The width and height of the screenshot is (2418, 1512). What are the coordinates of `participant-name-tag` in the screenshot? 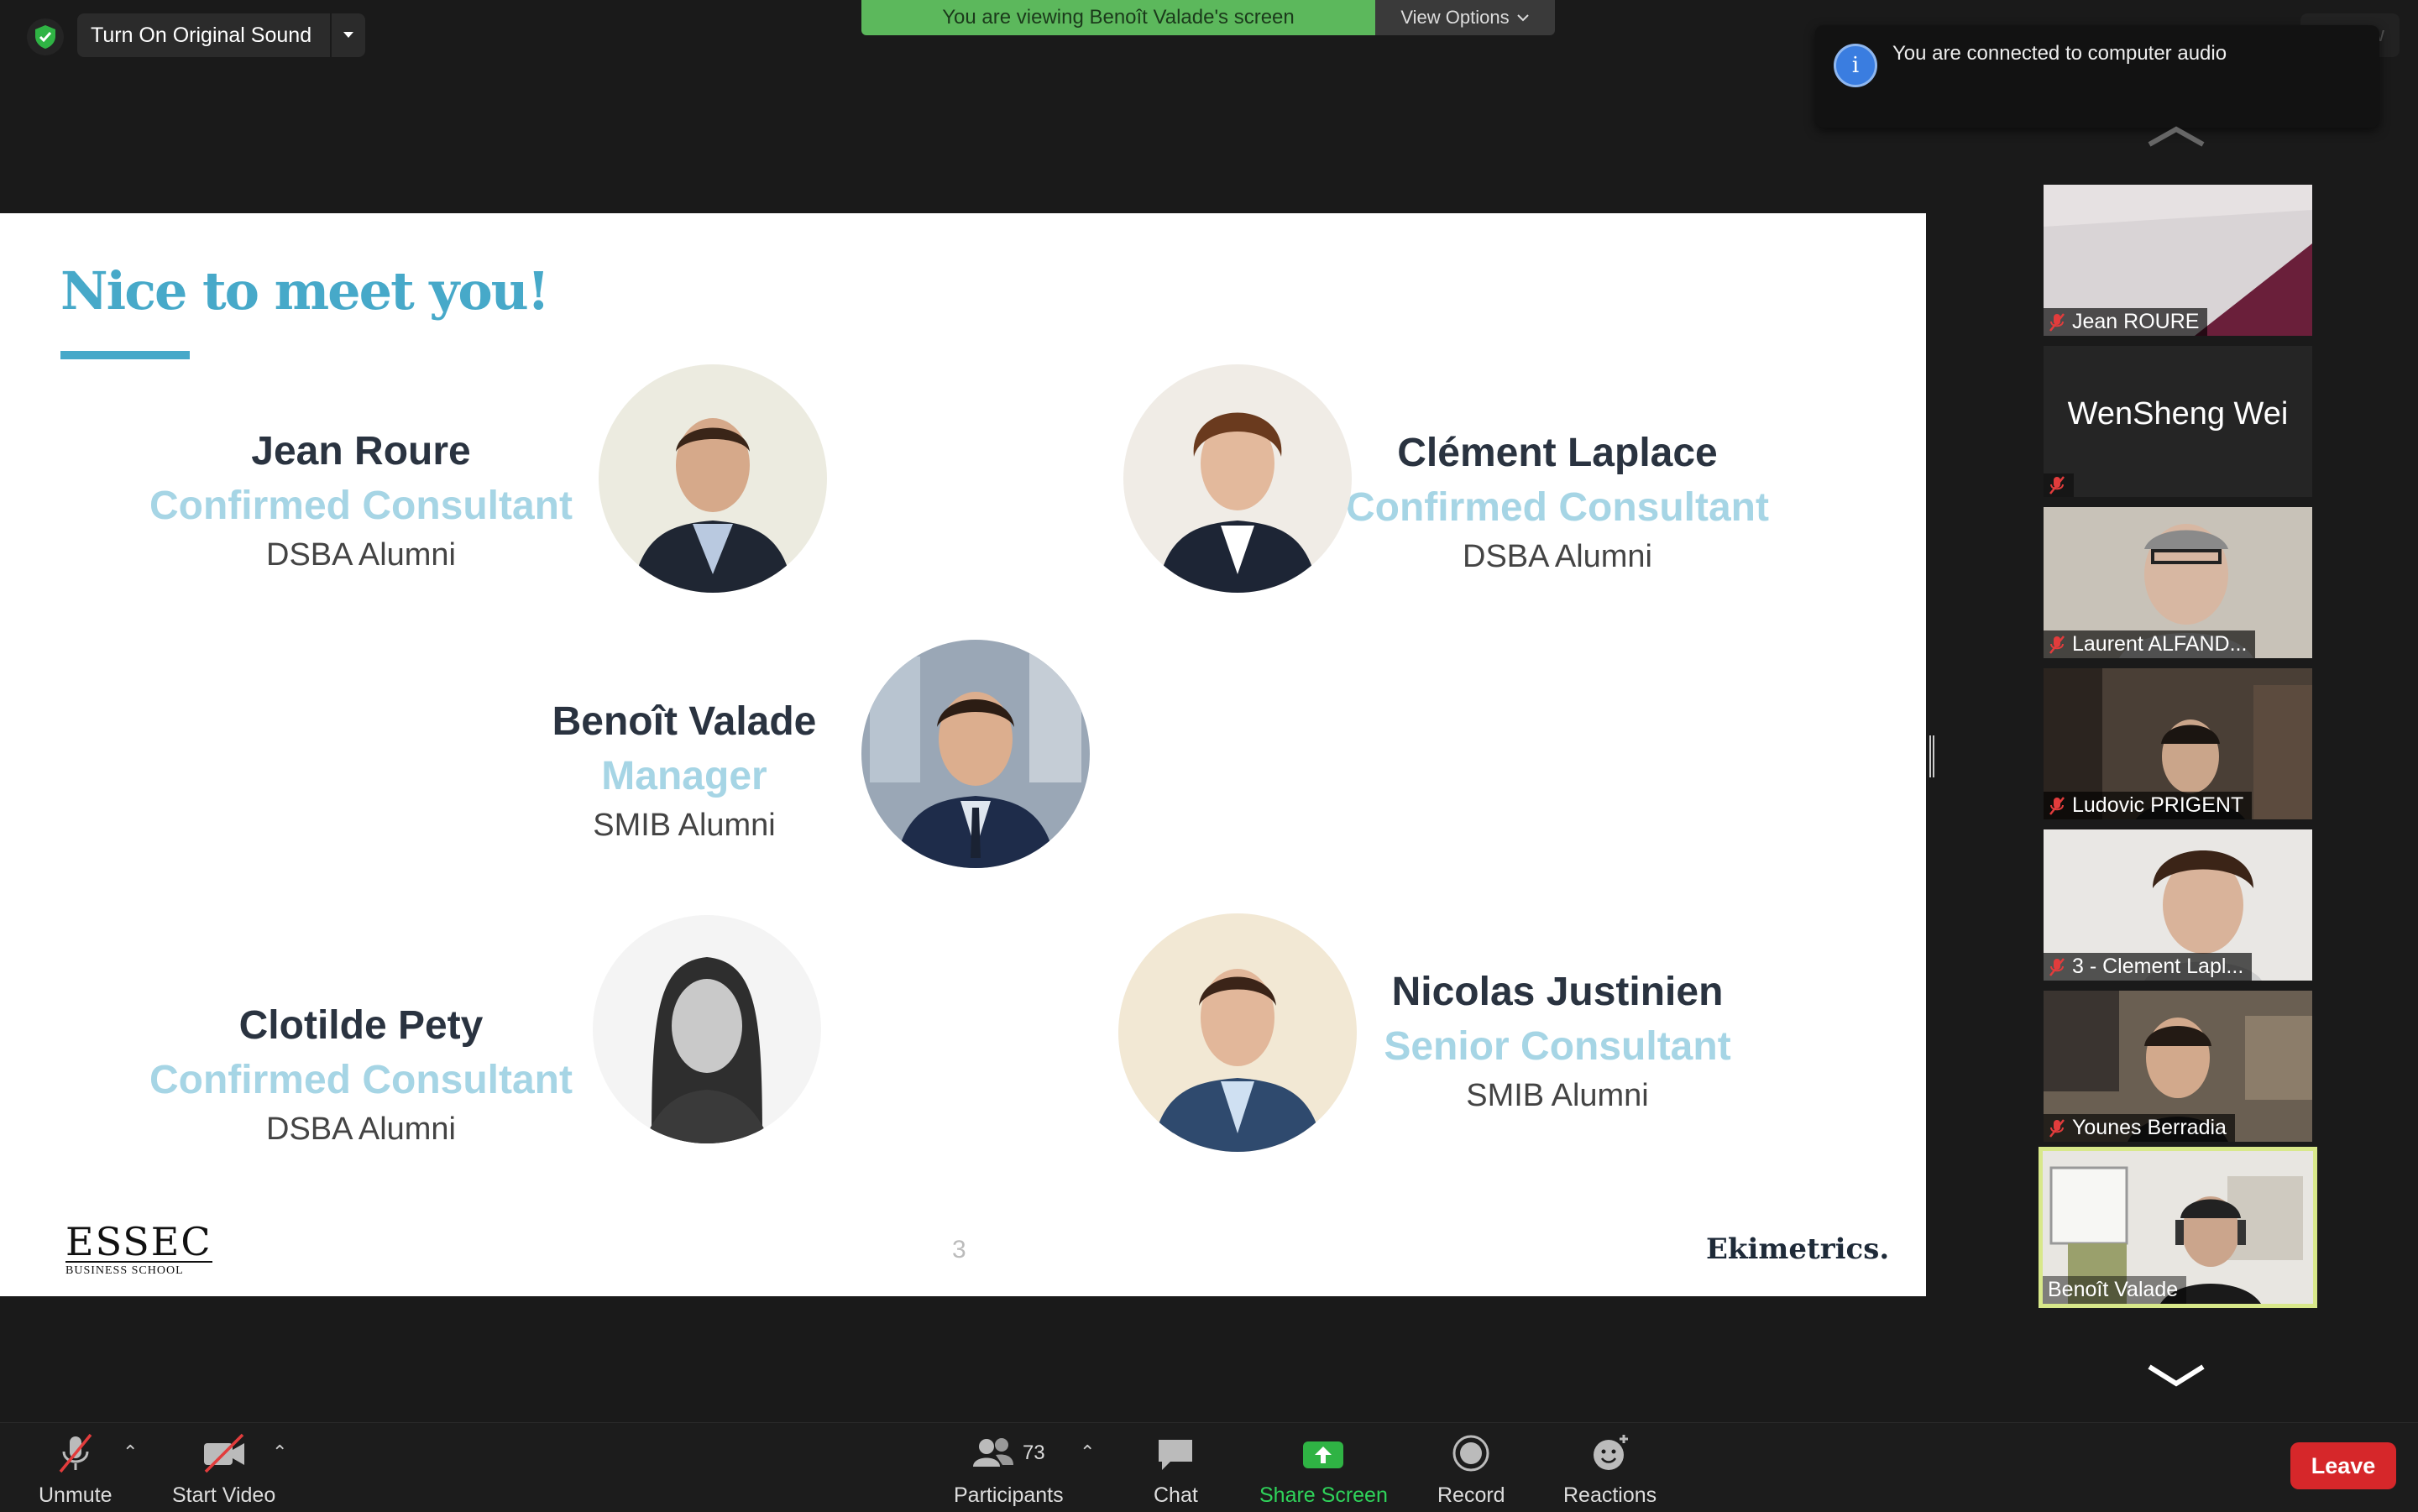 It's located at (2059, 485).